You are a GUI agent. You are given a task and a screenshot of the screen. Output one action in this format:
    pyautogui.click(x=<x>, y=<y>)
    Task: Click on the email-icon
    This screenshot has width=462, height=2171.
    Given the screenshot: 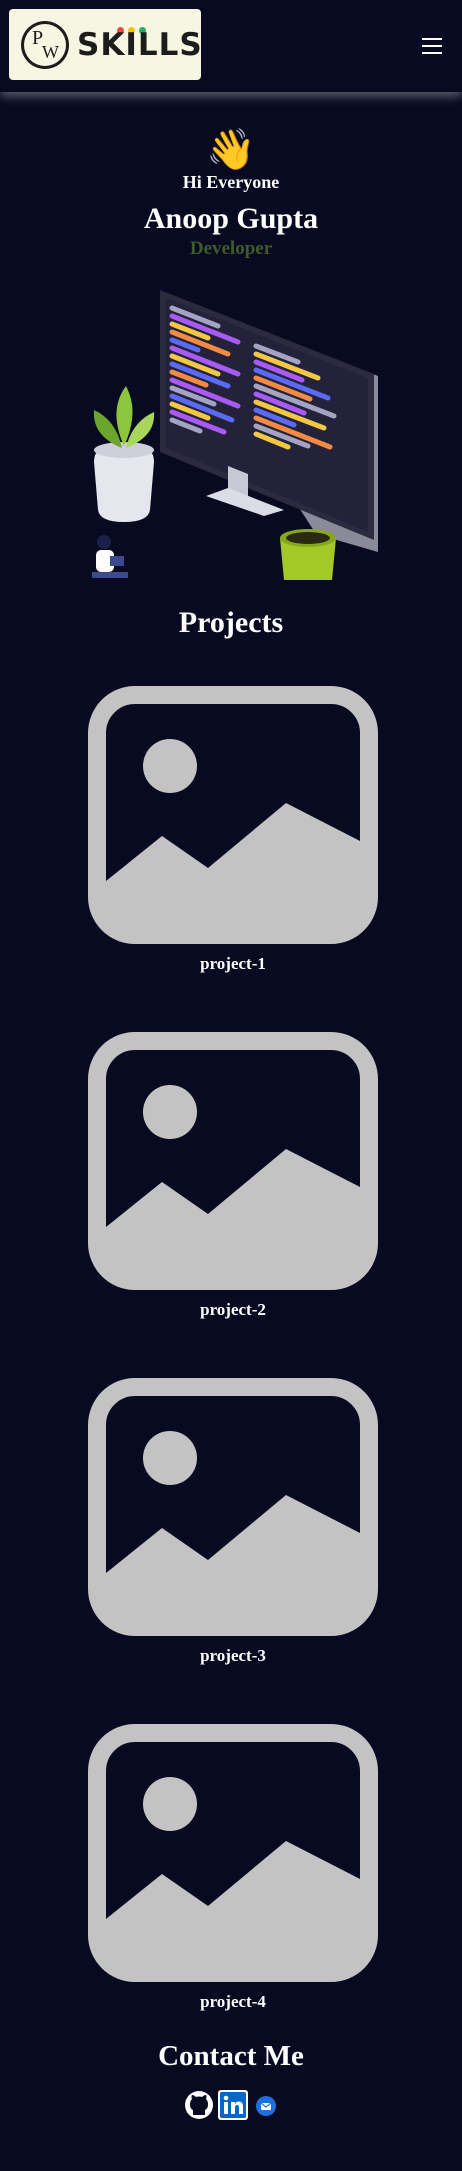 What is the action you would take?
    pyautogui.click(x=266, y=2108)
    